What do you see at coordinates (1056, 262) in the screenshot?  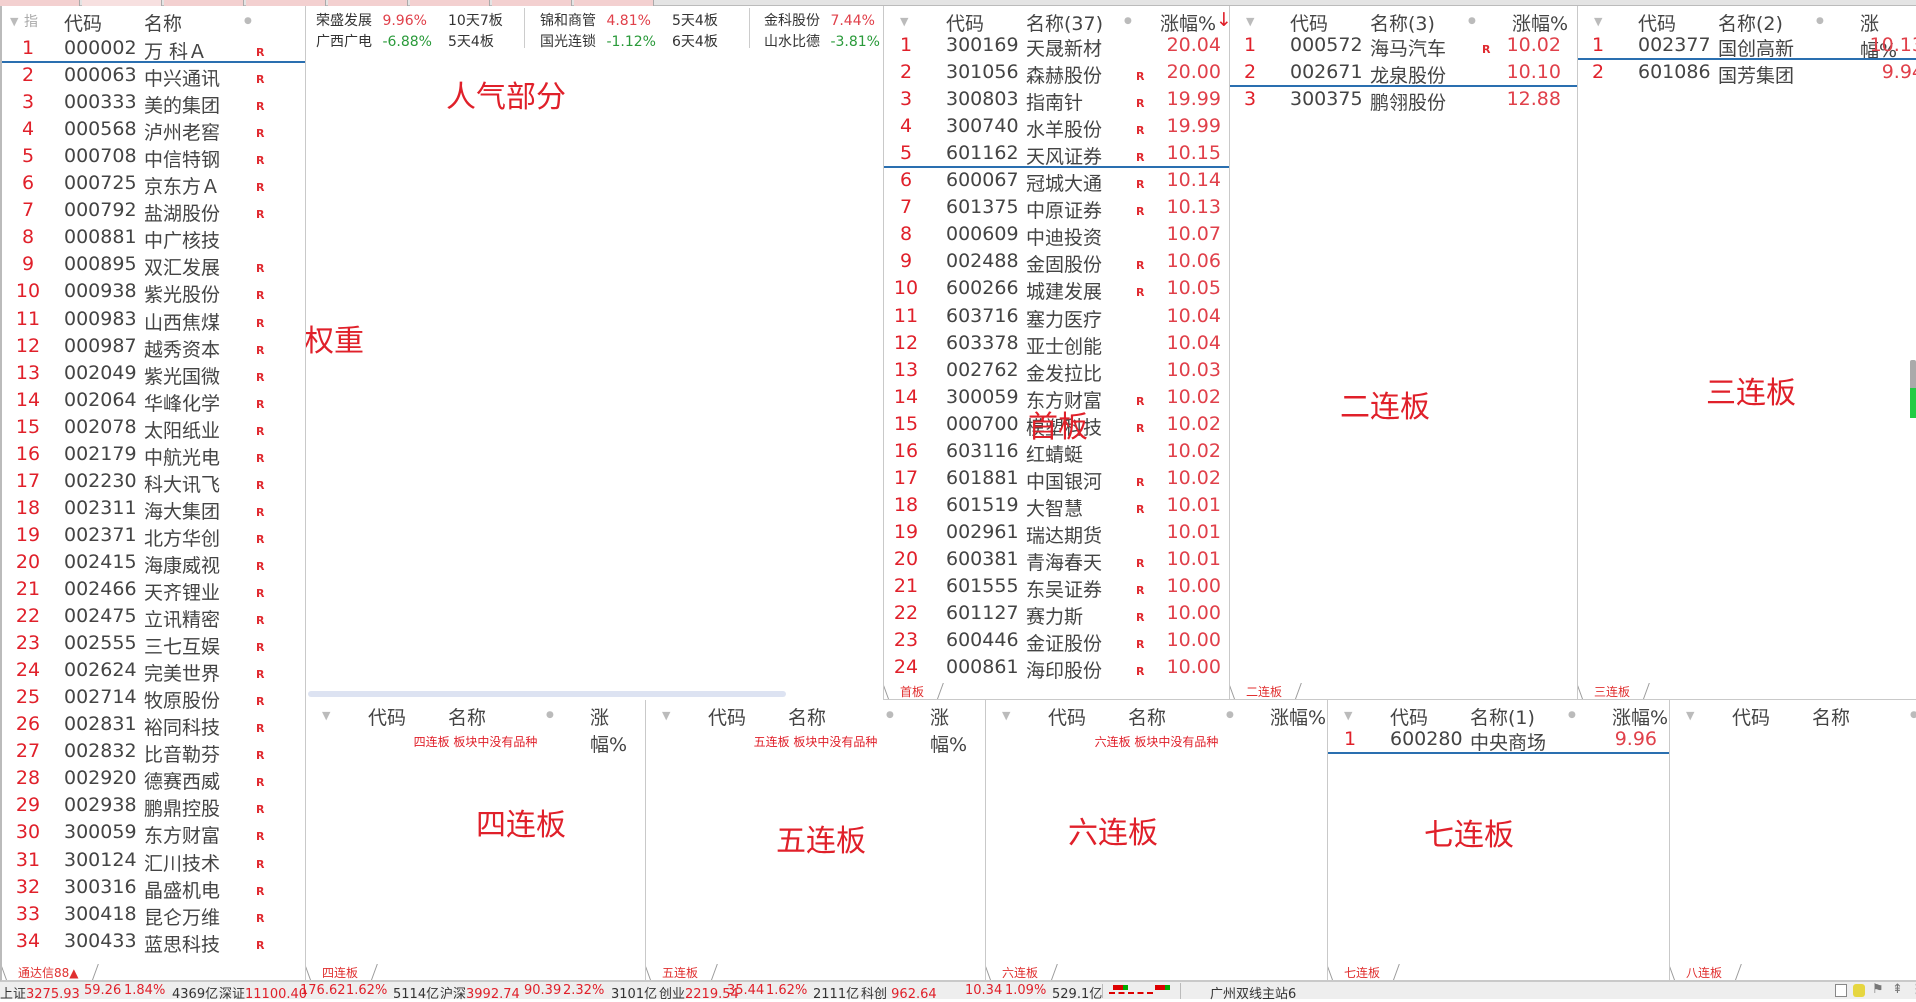 I see `table-row: 9 002488 金固股份 R 10.06` at bounding box center [1056, 262].